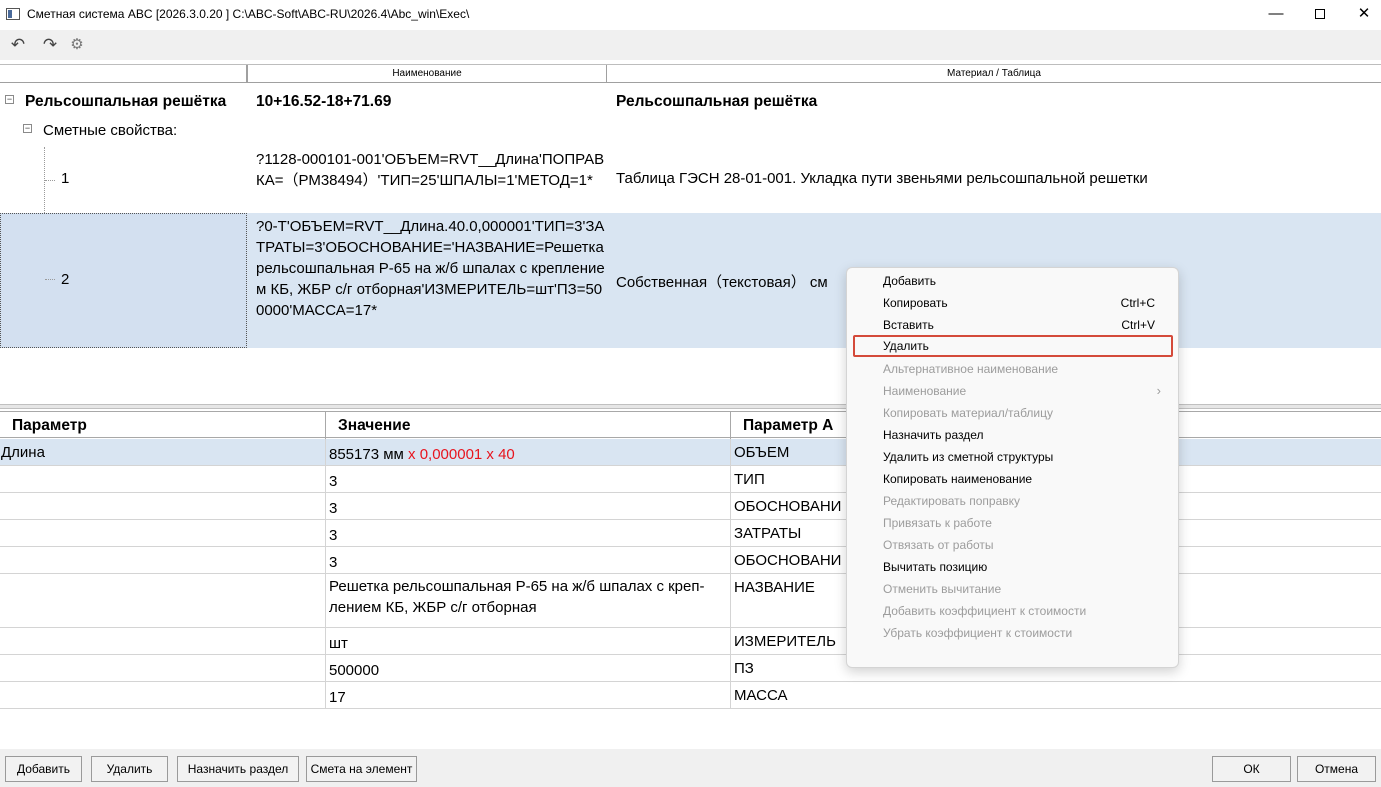  What do you see at coordinates (935, 567) in the screenshot?
I see `menu-item-label: Вычитать позицию` at bounding box center [935, 567].